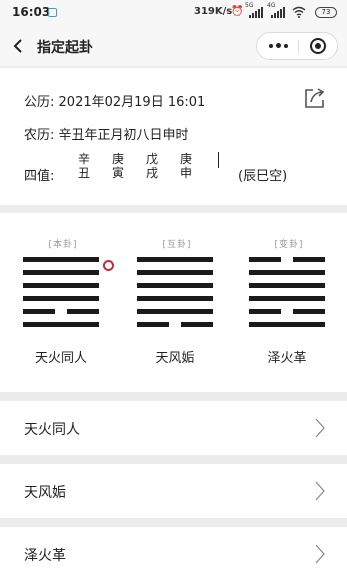 The image size is (347, 581). What do you see at coordinates (39, 102) in the screenshot?
I see `gregorian-label: 公历:` at bounding box center [39, 102].